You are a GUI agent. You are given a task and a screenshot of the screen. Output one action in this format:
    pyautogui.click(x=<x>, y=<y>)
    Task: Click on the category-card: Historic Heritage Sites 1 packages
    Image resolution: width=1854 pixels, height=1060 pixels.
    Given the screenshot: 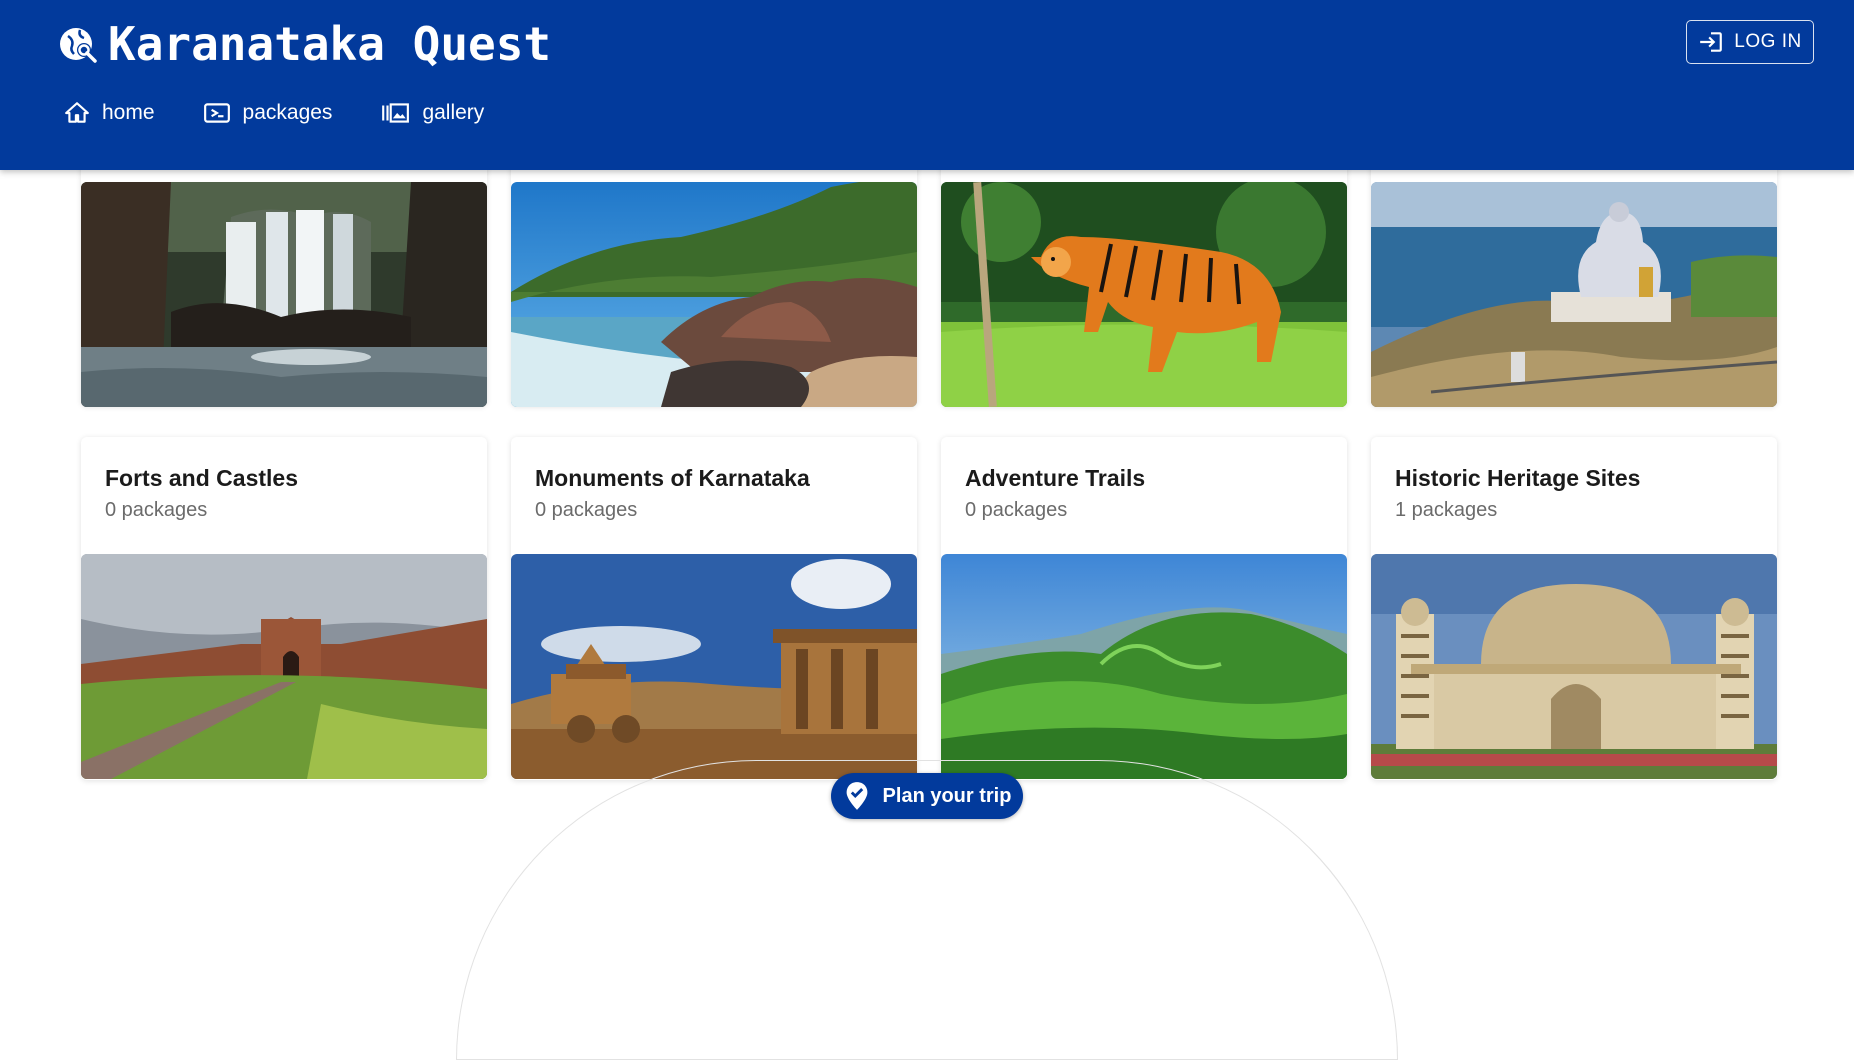 What is the action you would take?
    pyautogui.click(x=1574, y=608)
    